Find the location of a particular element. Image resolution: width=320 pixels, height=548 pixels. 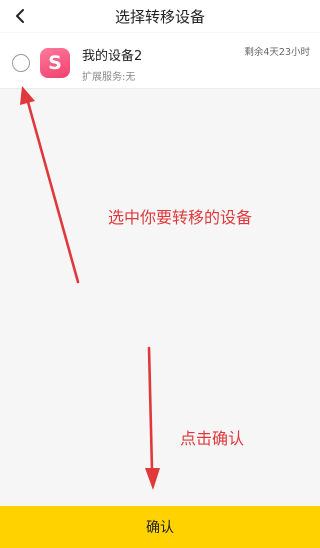

annotation-select-device: 选中你要转移的设备 is located at coordinates (180, 217).